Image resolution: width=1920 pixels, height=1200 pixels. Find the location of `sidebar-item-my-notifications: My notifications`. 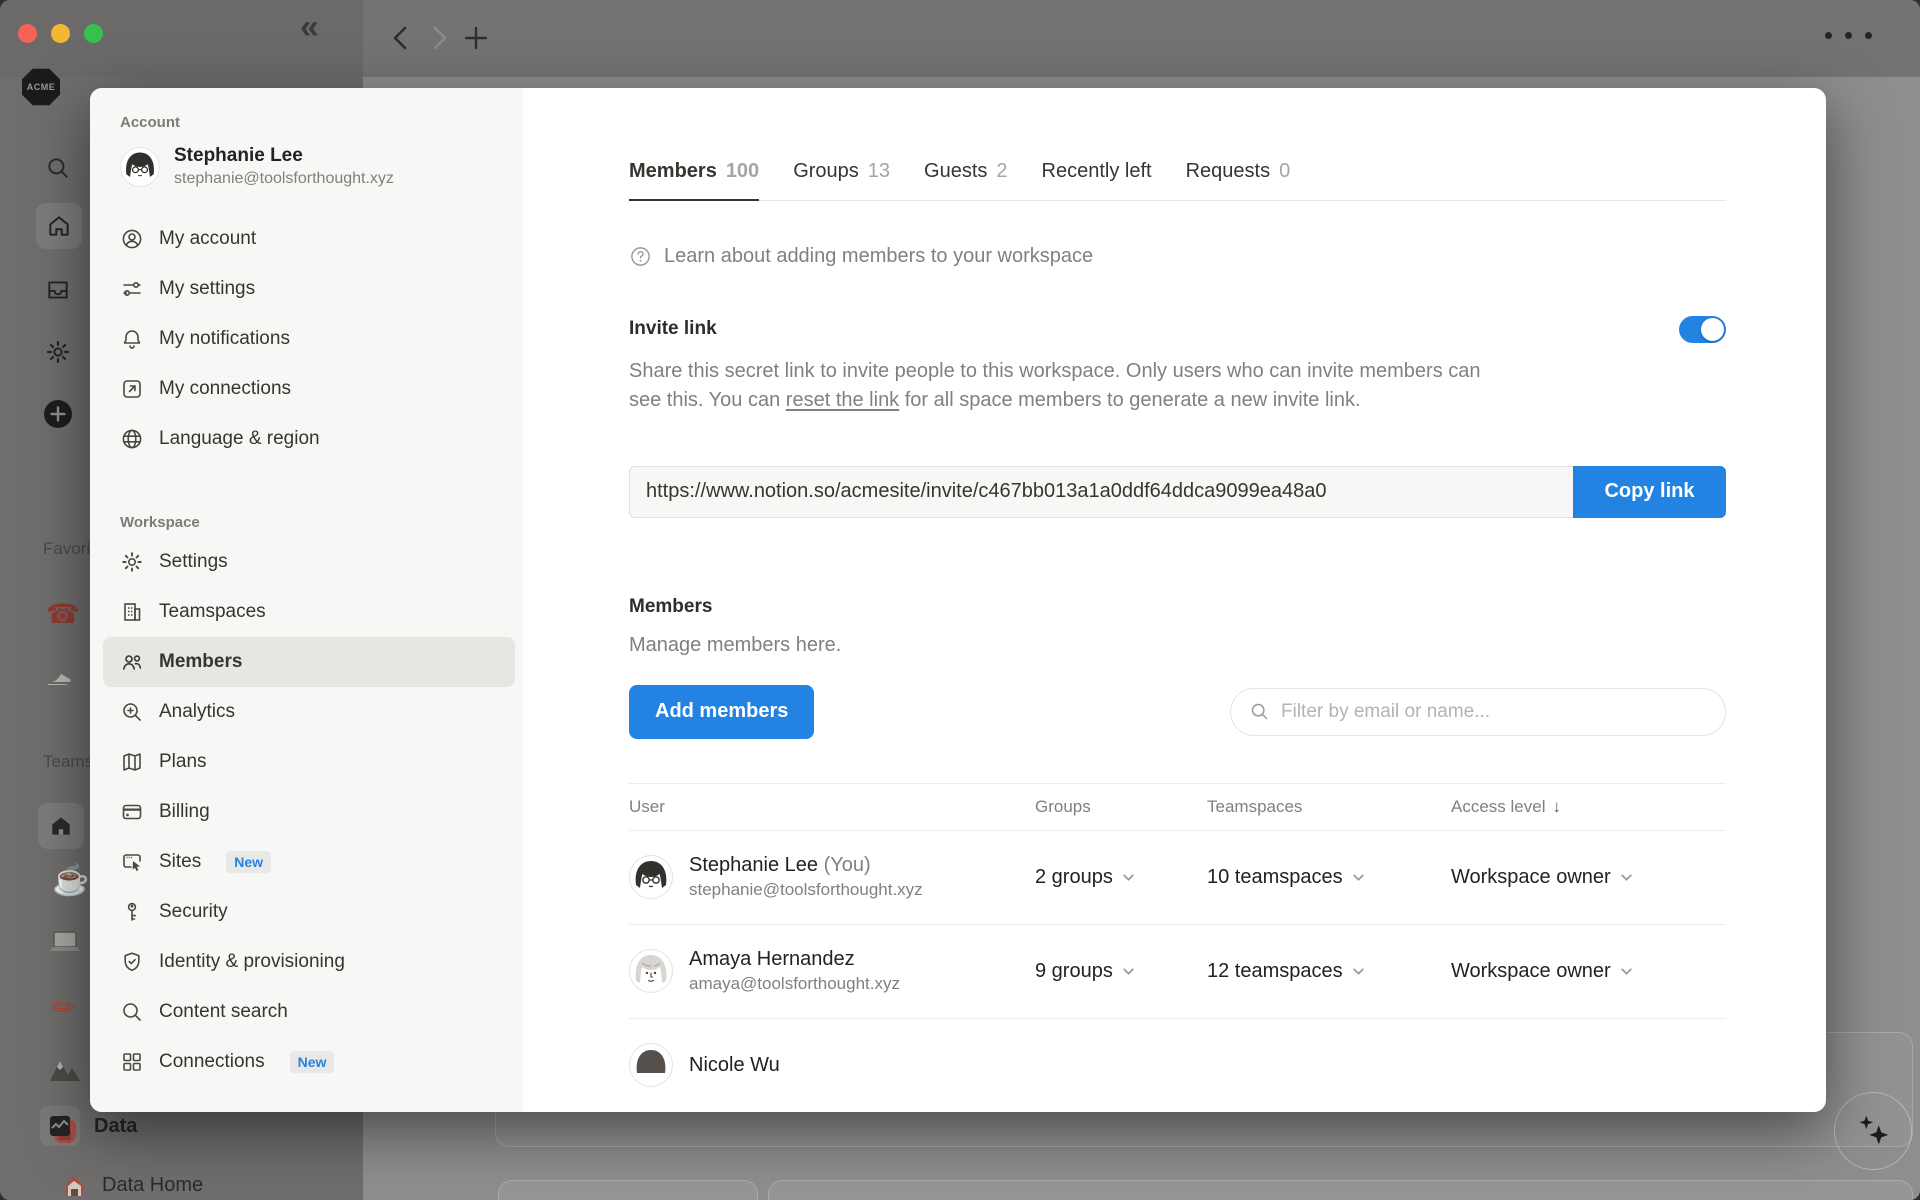

sidebar-item-my-notifications: My notifications is located at coordinates (309, 339).